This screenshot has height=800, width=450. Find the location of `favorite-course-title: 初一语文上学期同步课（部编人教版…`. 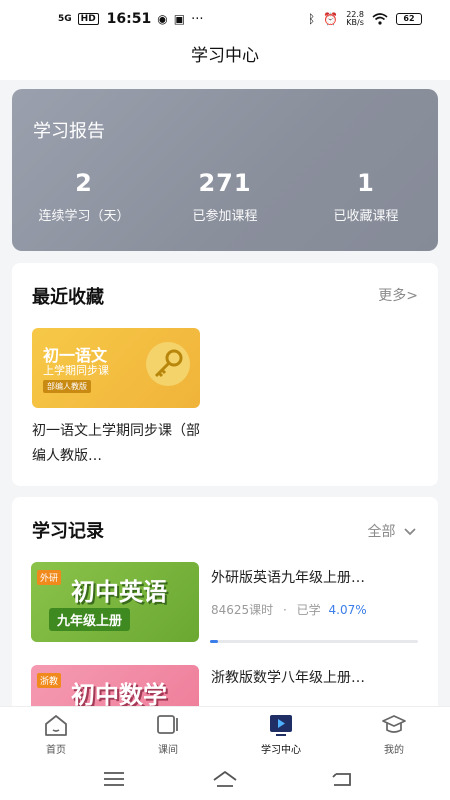

favorite-course-title: 初一语文上学期同步课（部编人教版… is located at coordinates (117, 444).